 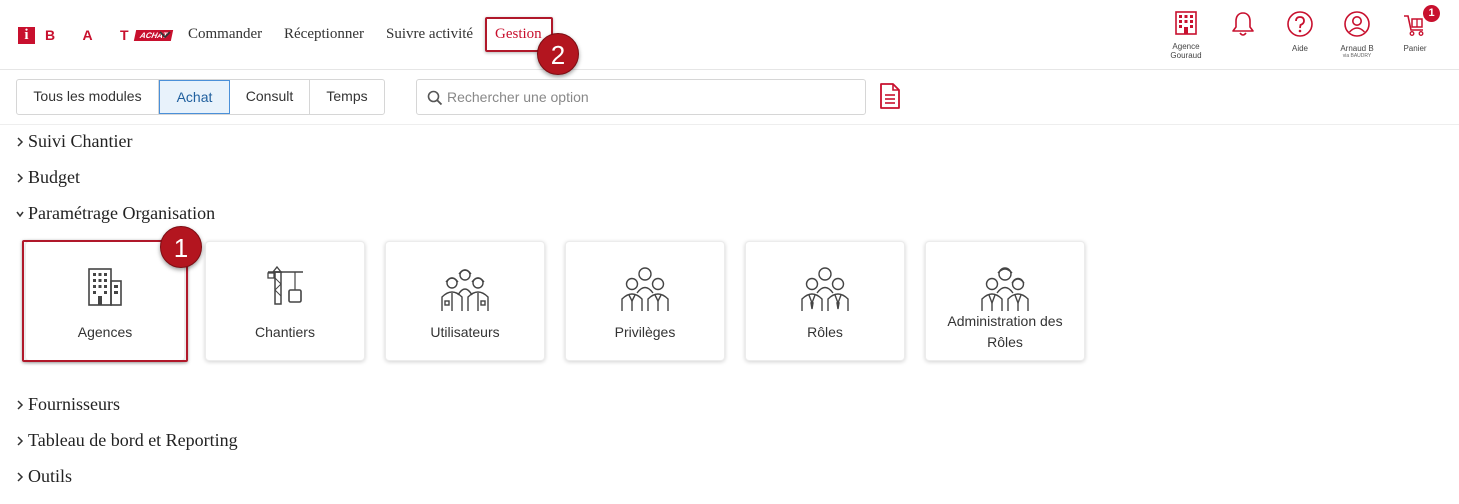 What do you see at coordinates (729, 124) in the screenshot?
I see `divider` at bounding box center [729, 124].